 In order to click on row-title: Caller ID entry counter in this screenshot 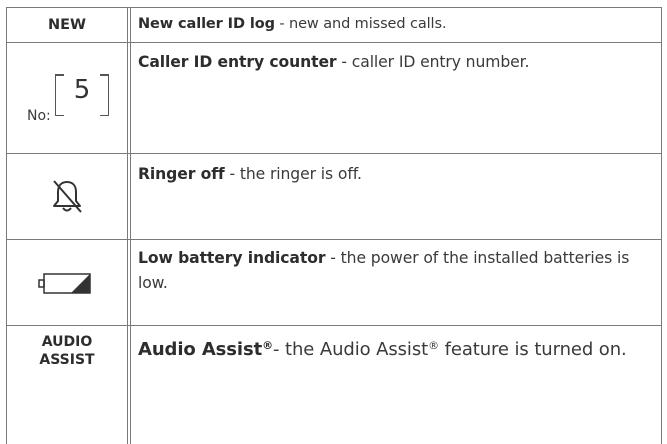, I will do `click(237, 62)`.